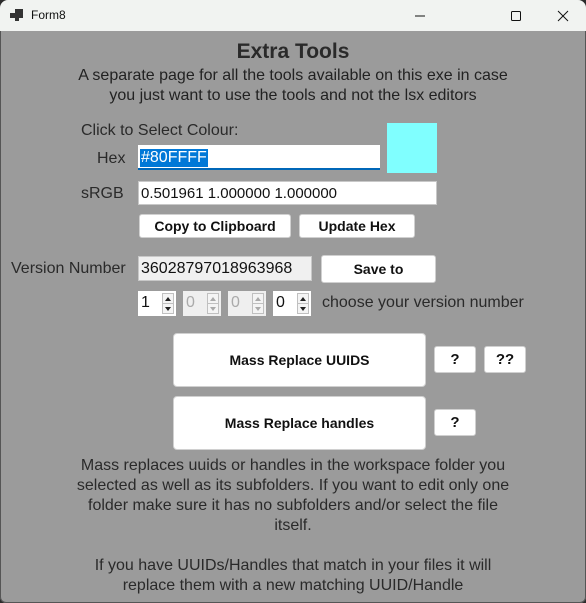 Image resolution: width=586 pixels, height=603 pixels. Describe the element at coordinates (412, 148) in the screenshot. I see `colour-swatch` at that location.